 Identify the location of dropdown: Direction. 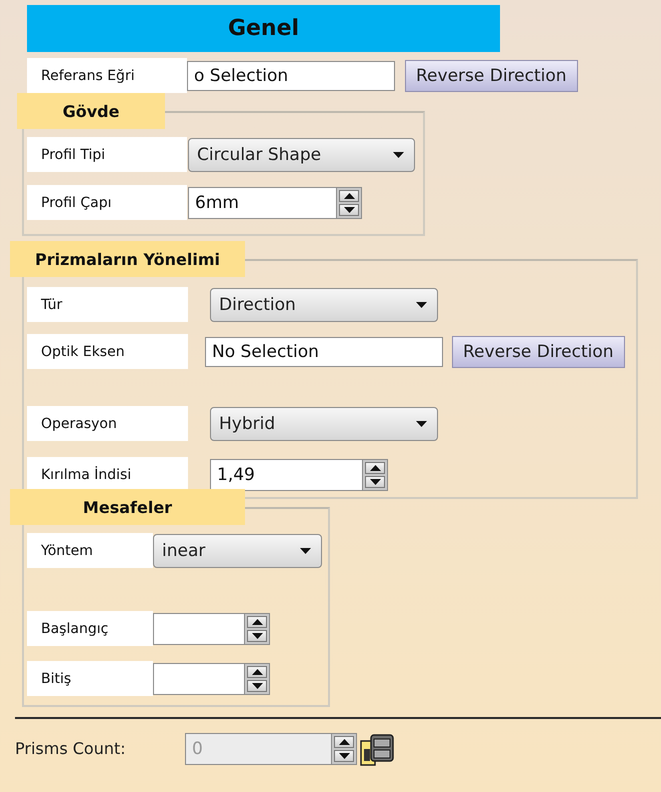
(324, 305).